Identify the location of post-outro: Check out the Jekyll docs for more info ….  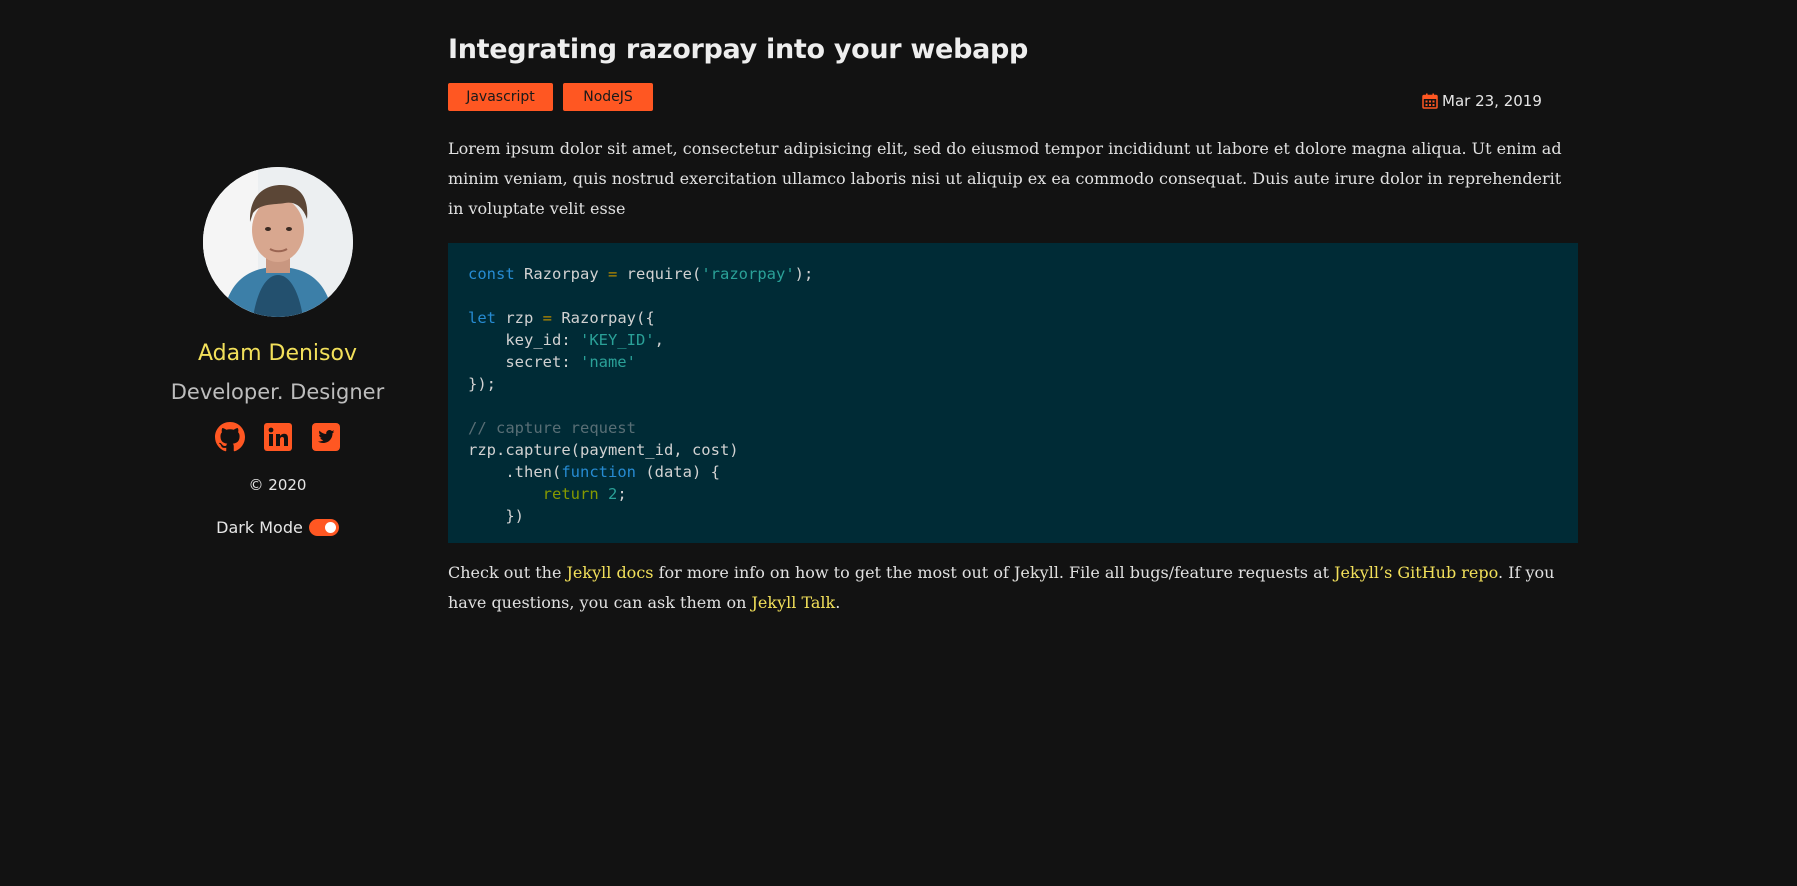
(1001, 587).